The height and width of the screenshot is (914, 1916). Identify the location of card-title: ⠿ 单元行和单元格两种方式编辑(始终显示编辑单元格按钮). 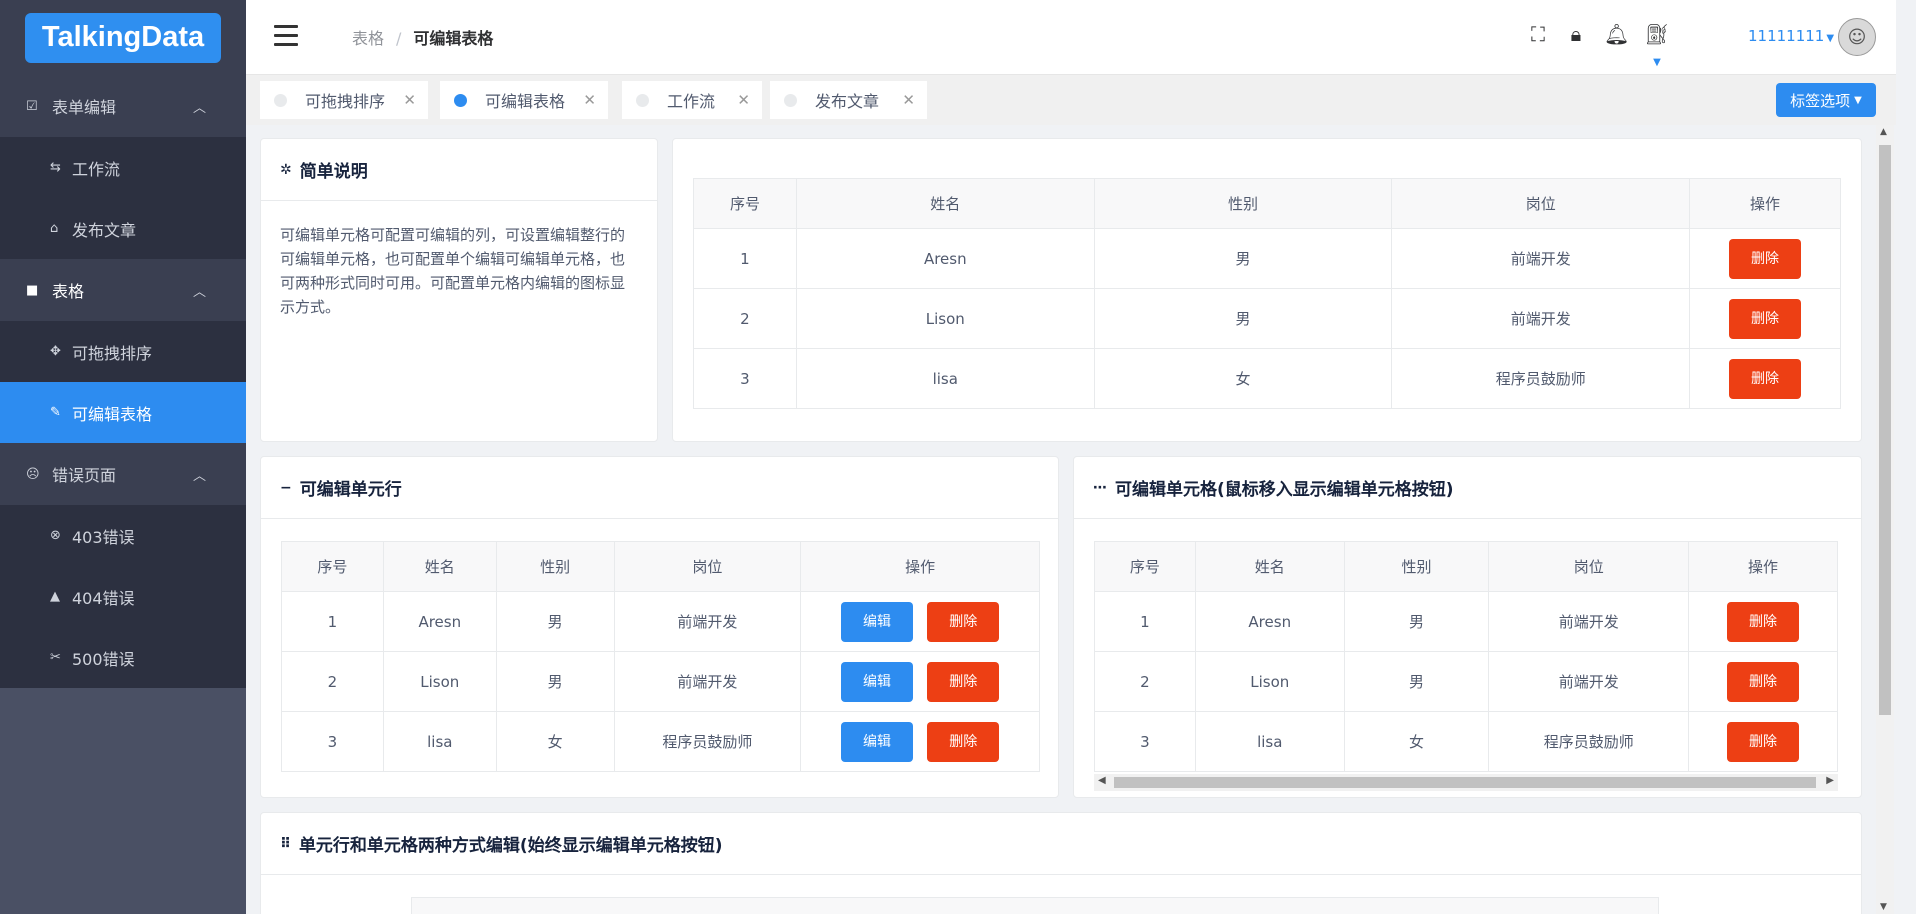
(1061, 844).